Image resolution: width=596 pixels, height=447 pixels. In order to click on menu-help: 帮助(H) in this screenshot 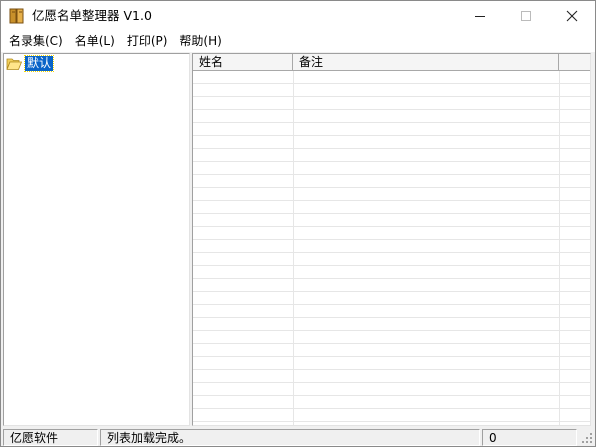, I will do `click(200, 41)`.